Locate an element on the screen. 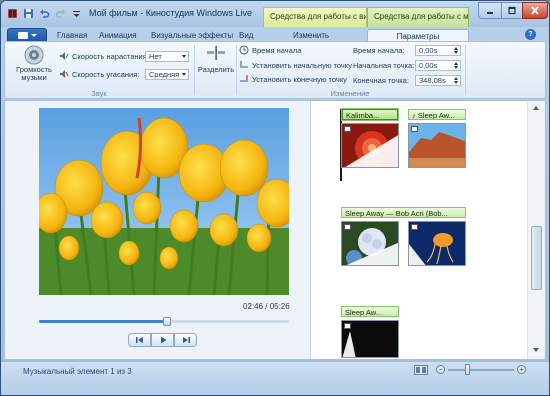 This screenshot has width=550, height=396. set-start-point-icon is located at coordinates (244, 64).